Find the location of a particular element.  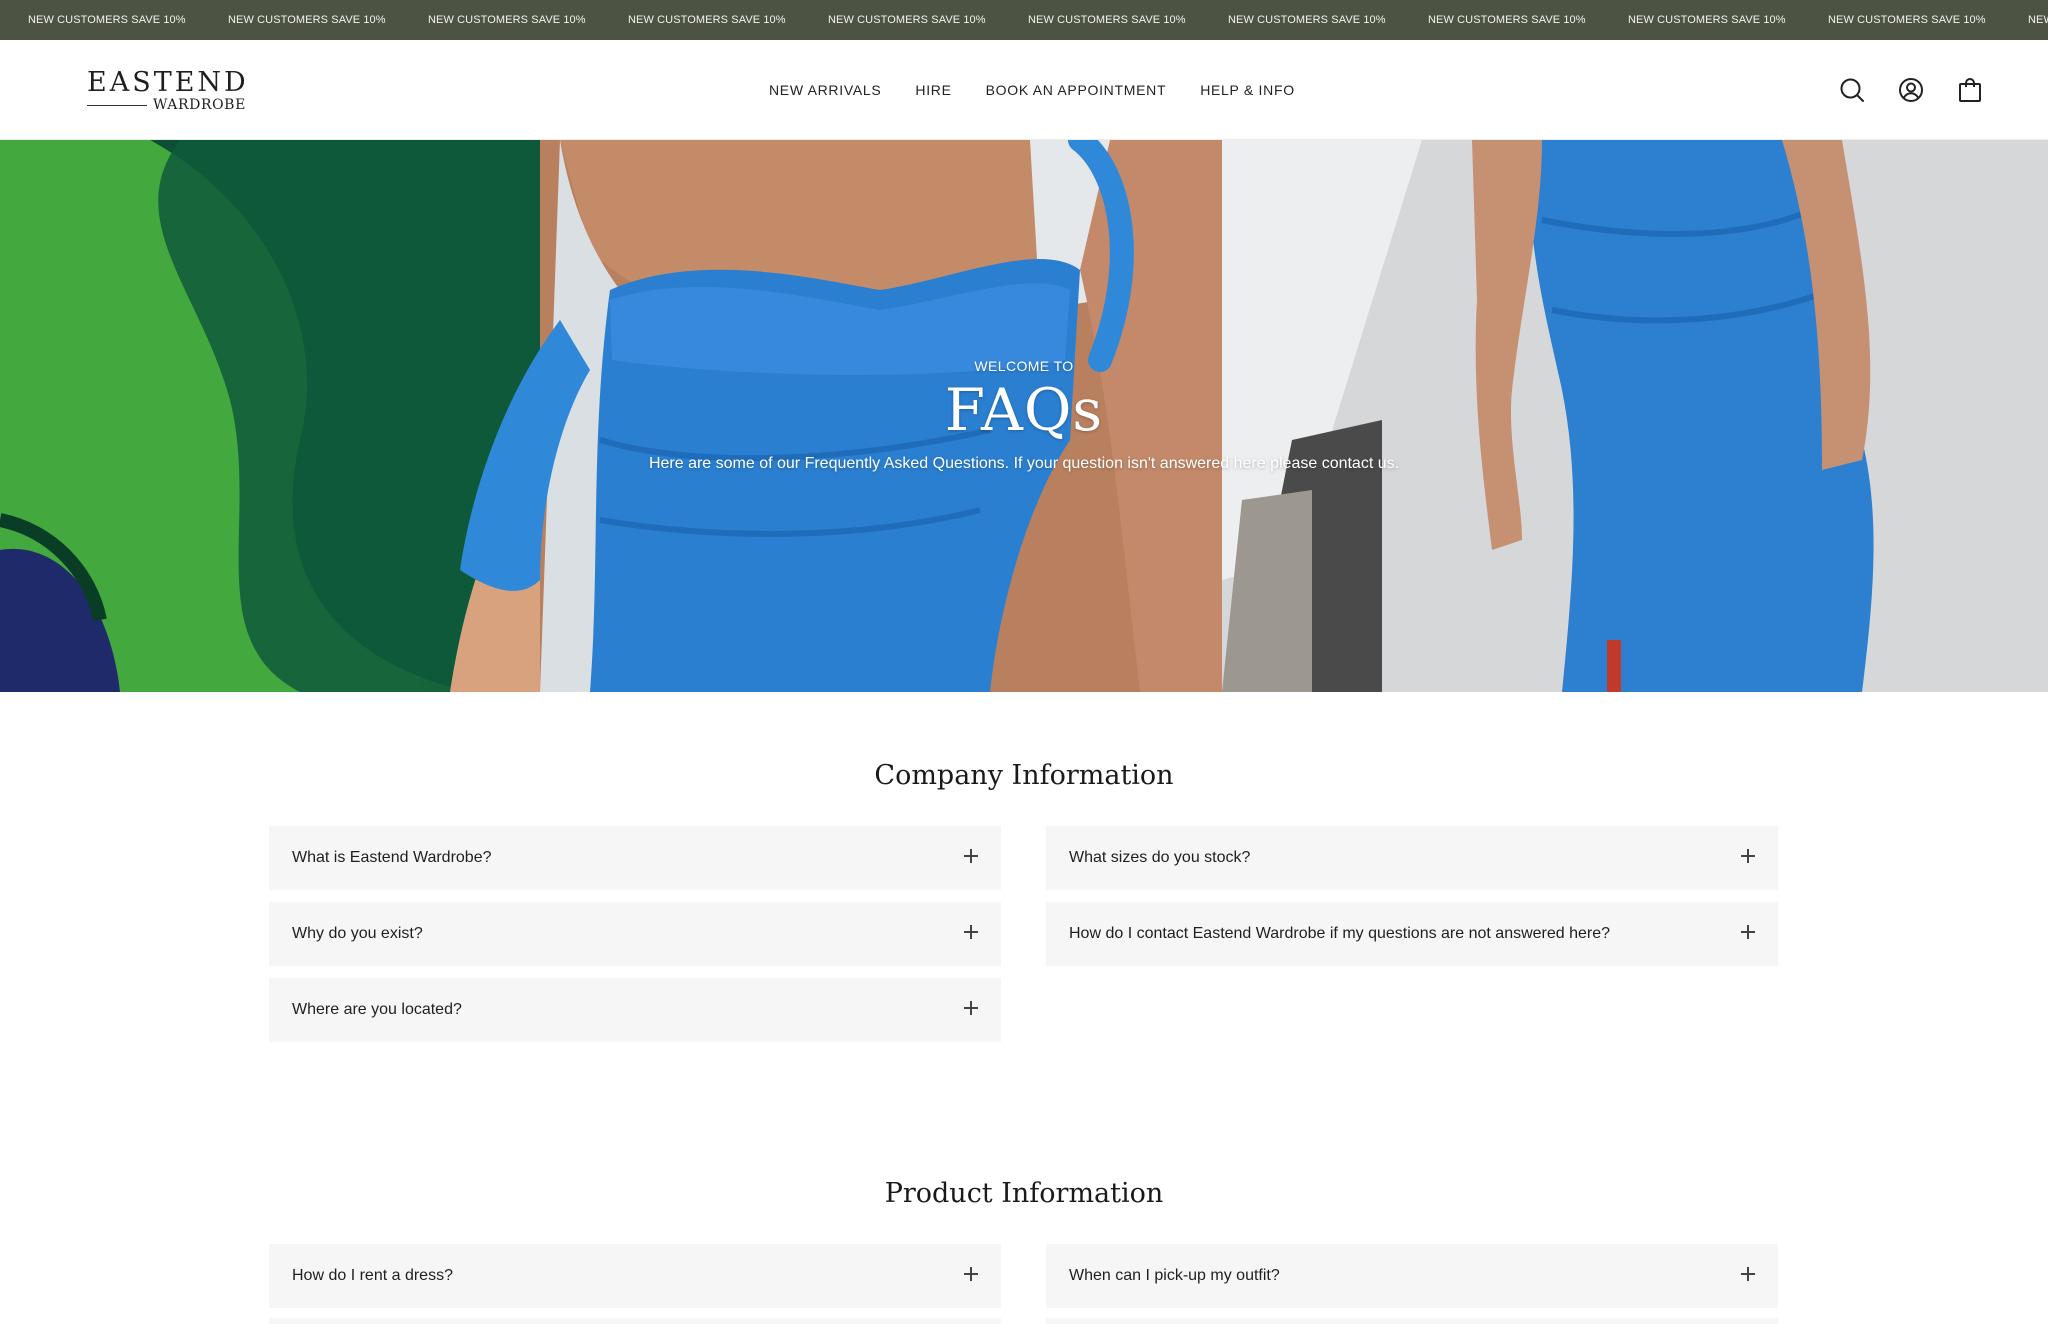

hero-eyebrow: WELCOME TO is located at coordinates (1024, 366).